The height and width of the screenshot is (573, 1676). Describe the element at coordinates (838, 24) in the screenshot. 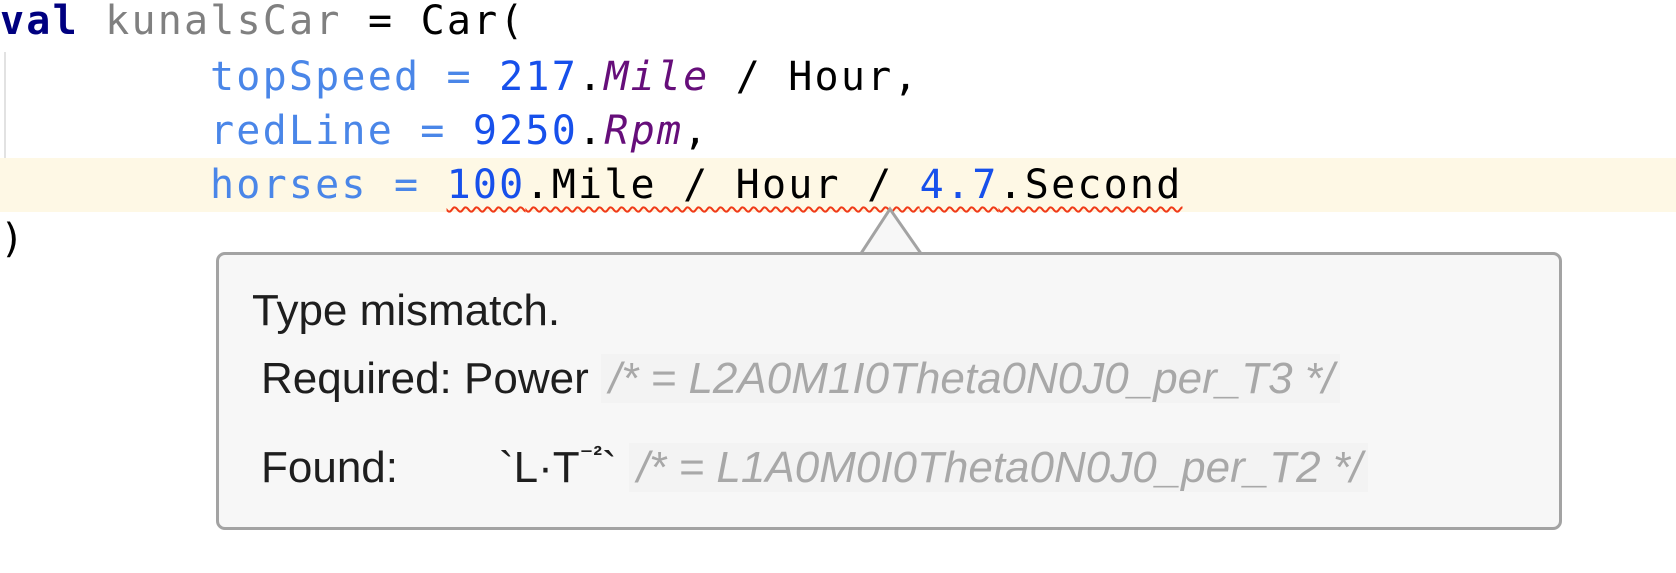

I see `code-line-1: val kunalsCar = Car(` at that location.